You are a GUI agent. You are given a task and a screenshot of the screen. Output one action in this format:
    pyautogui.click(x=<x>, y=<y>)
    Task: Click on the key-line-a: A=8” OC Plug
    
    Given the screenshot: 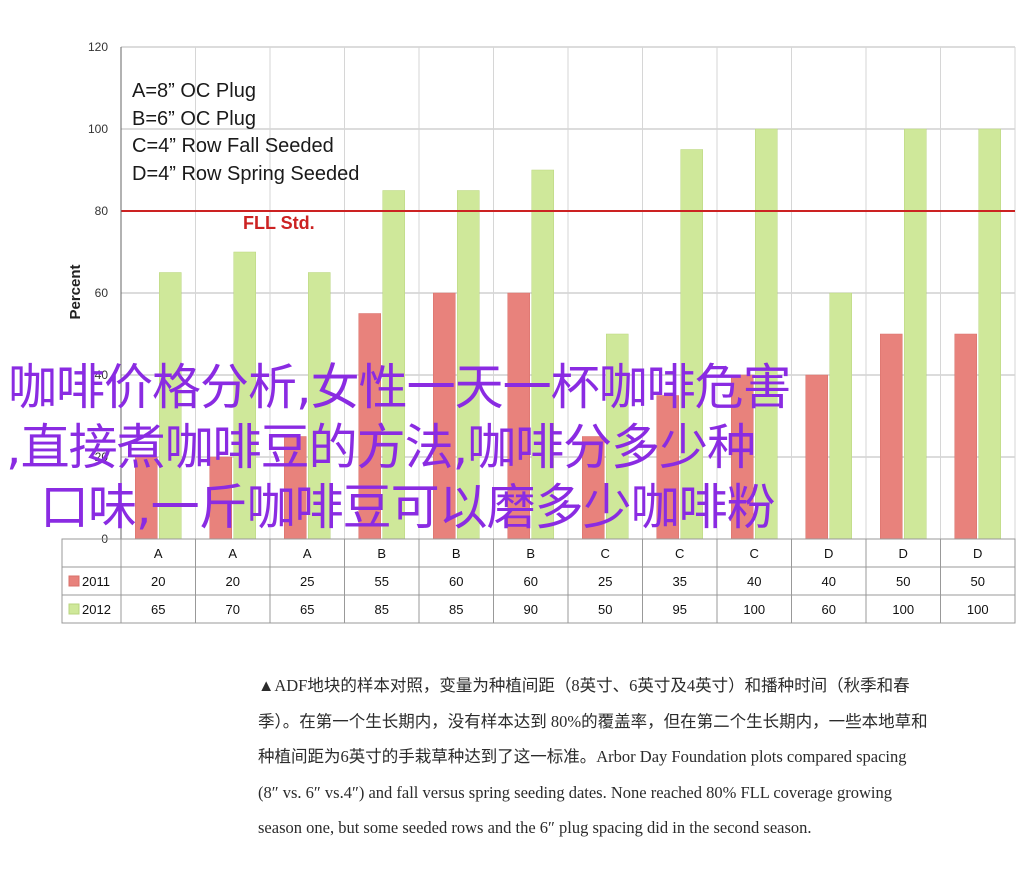 What is the action you would take?
    pyautogui.click(x=194, y=91)
    